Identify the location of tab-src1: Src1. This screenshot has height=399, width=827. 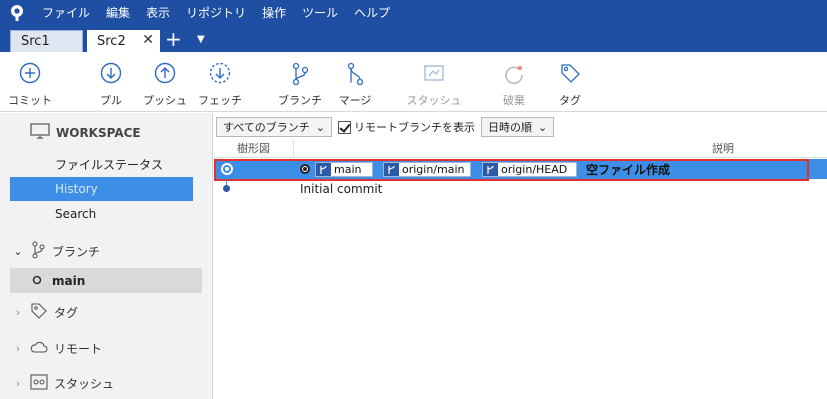
(46, 41).